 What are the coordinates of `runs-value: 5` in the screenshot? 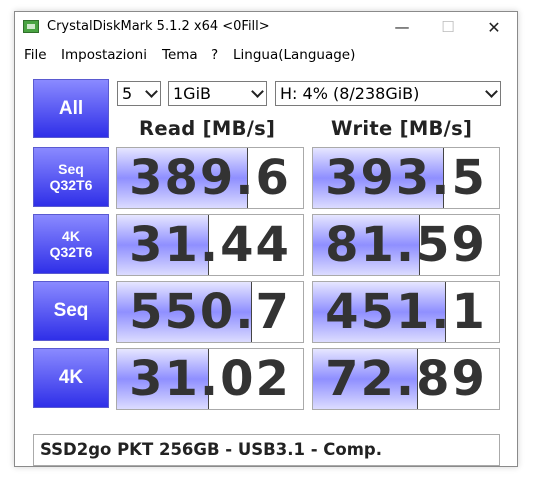 It's located at (127, 93).